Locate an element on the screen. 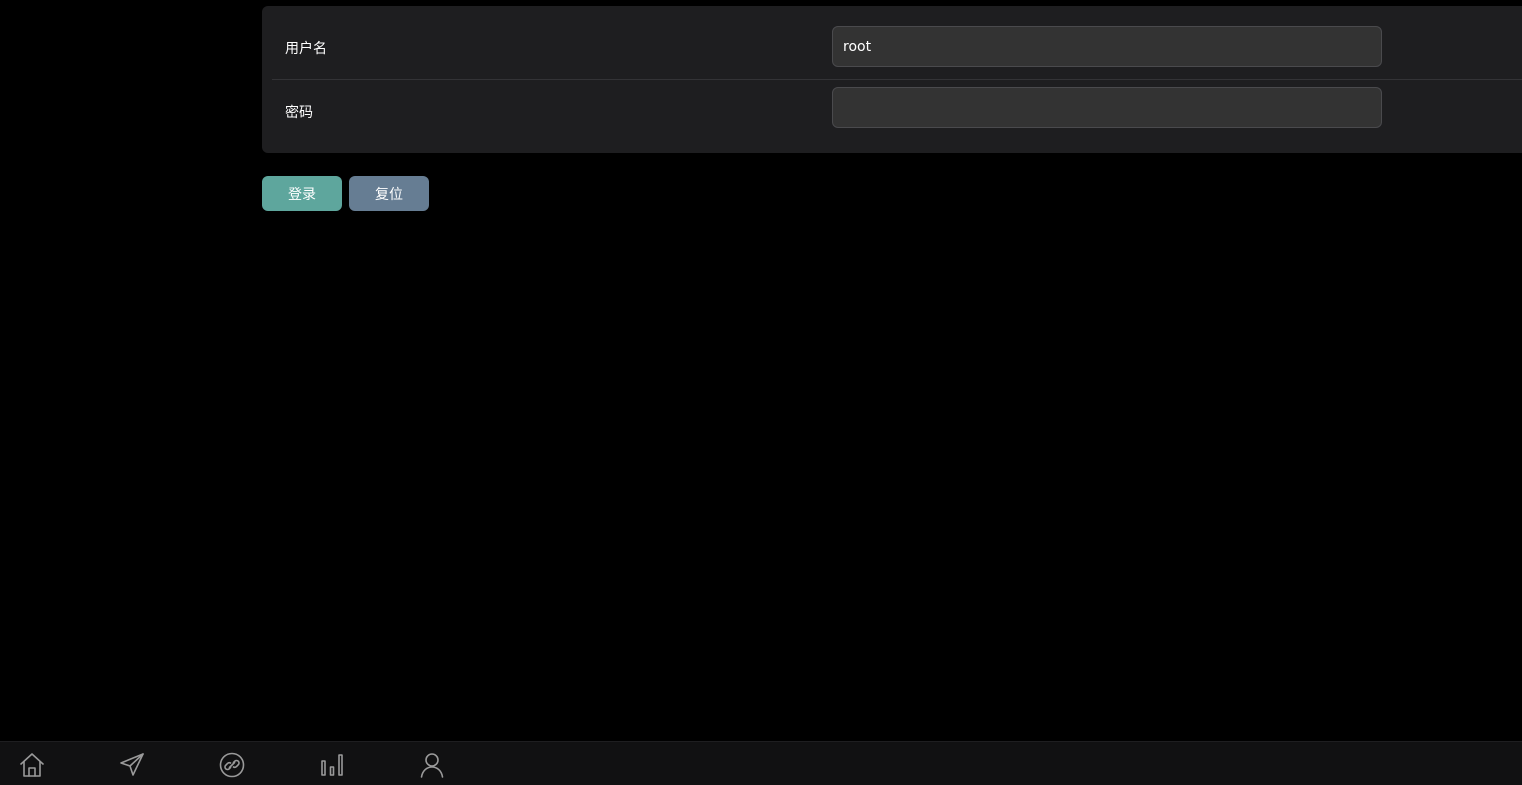  nav-user is located at coordinates (432, 765).